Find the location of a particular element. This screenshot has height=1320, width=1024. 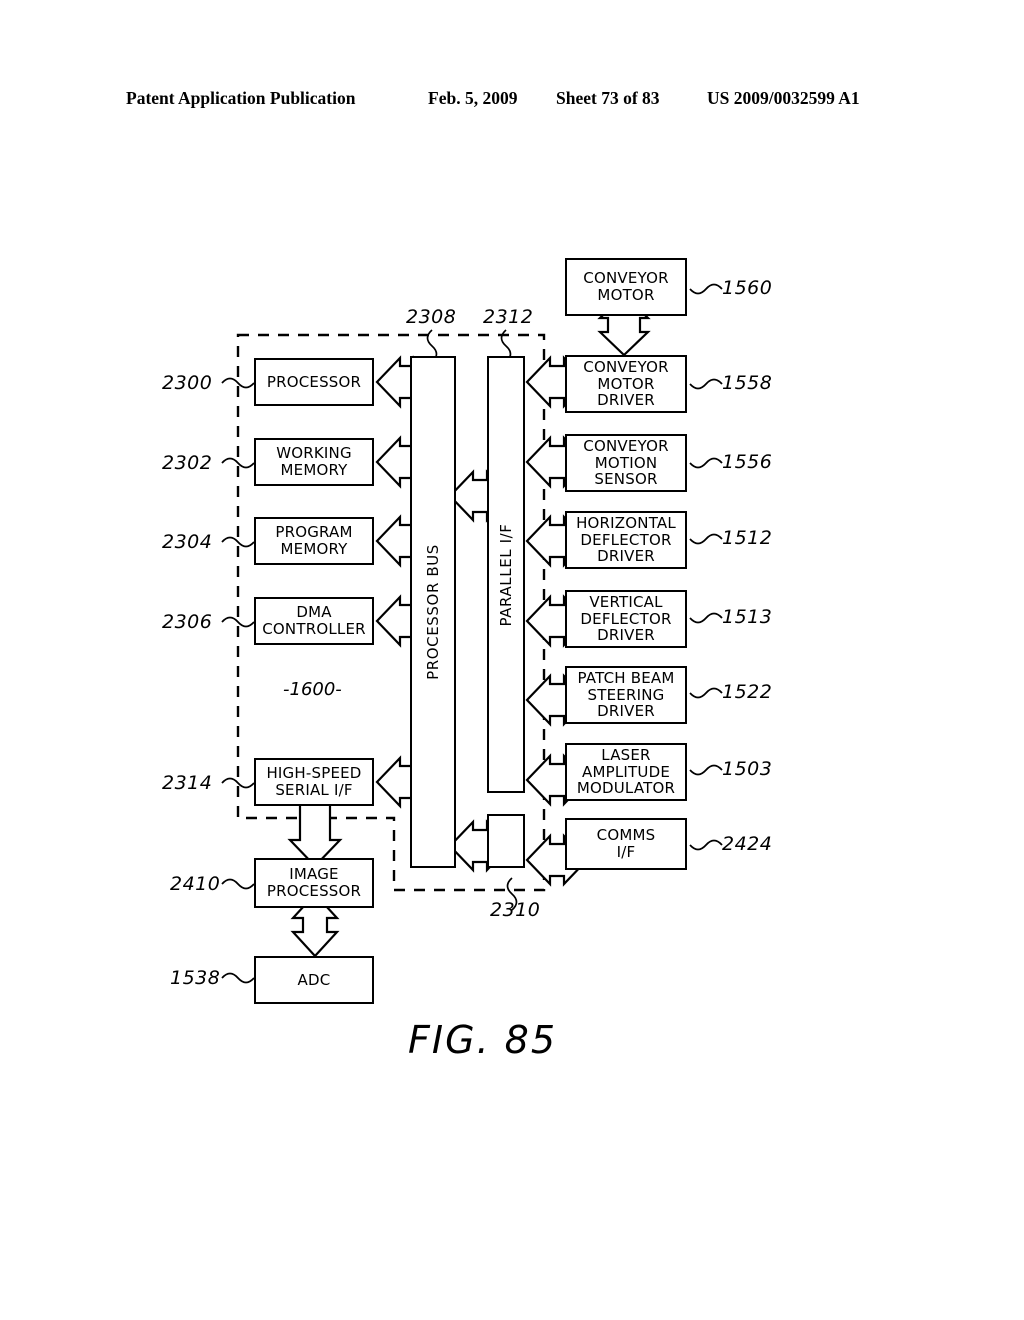

block-patch-beam-steering-driver-line-2: DRIVER is located at coordinates (626, 711).